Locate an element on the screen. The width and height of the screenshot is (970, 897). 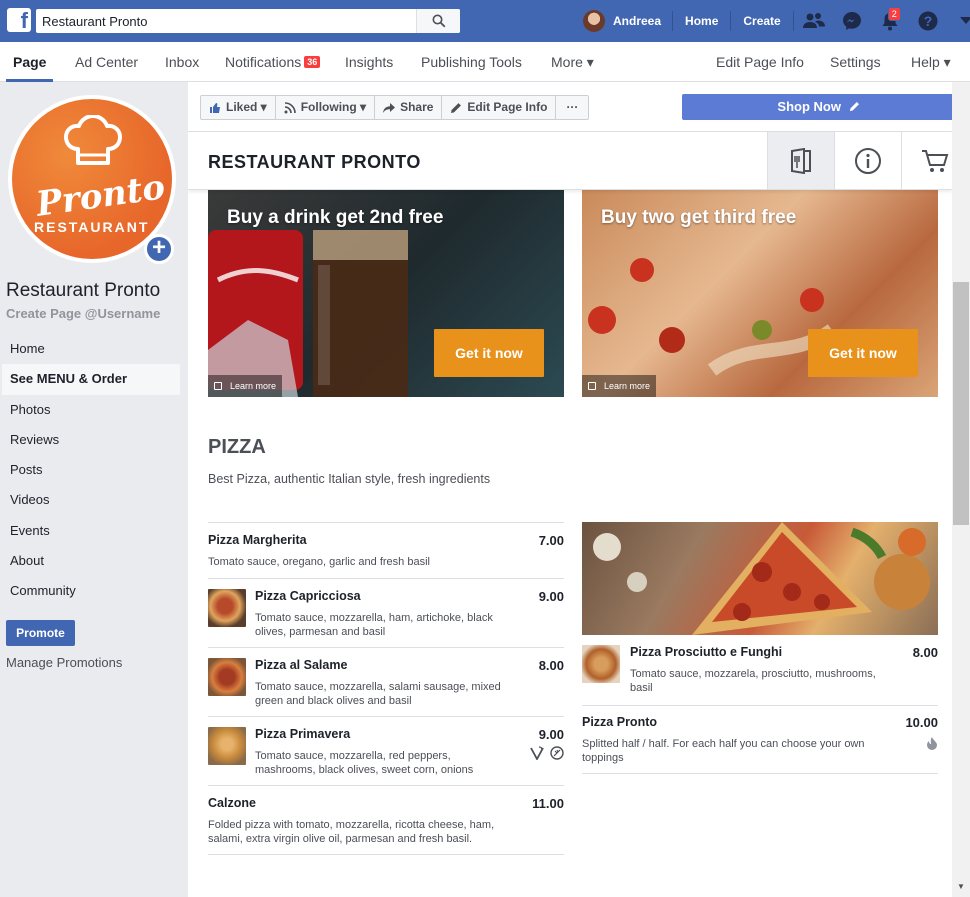
top-nav: Andreea Home Create 2 ? is located at coordinates (776, 21).